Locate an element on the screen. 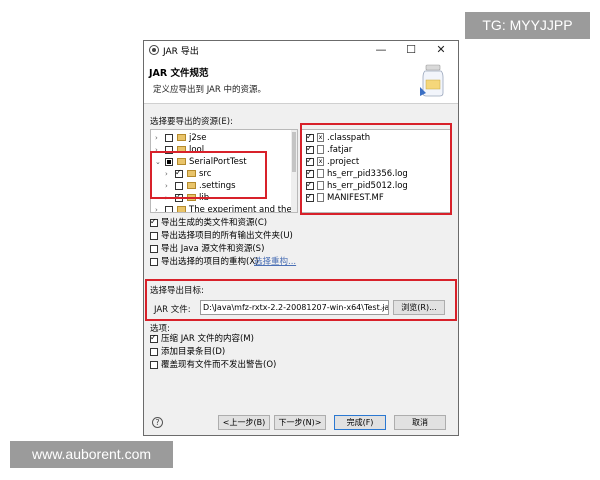 Image resolution: width=600 pixels, height=480 pixels. option-label: 添加目录条目(D) is located at coordinates (193, 352).